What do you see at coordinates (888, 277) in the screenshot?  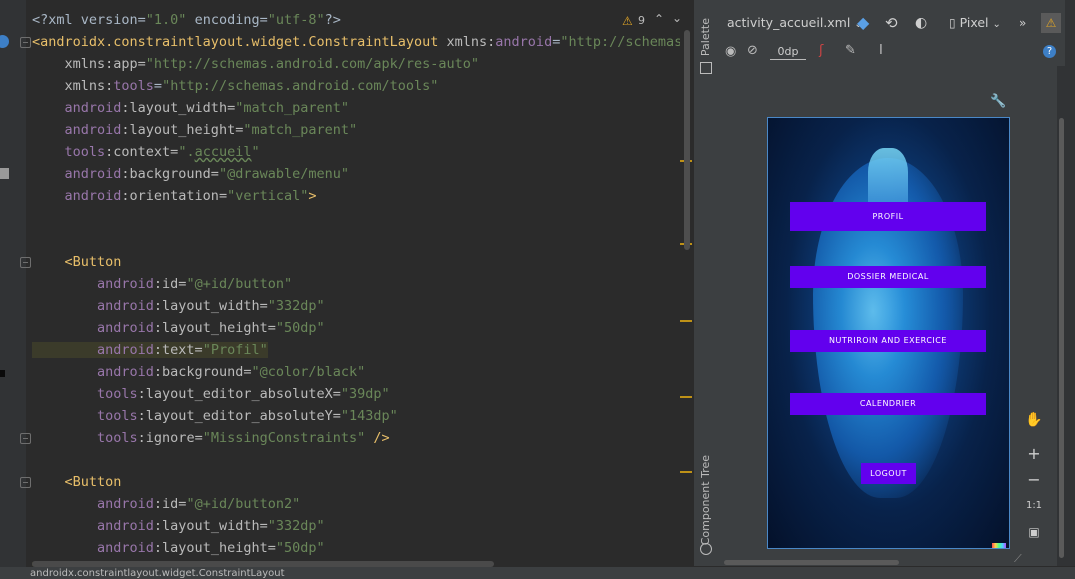 I see `preview-button-dossier-medical: DOSSIER MEDICAL` at bounding box center [888, 277].